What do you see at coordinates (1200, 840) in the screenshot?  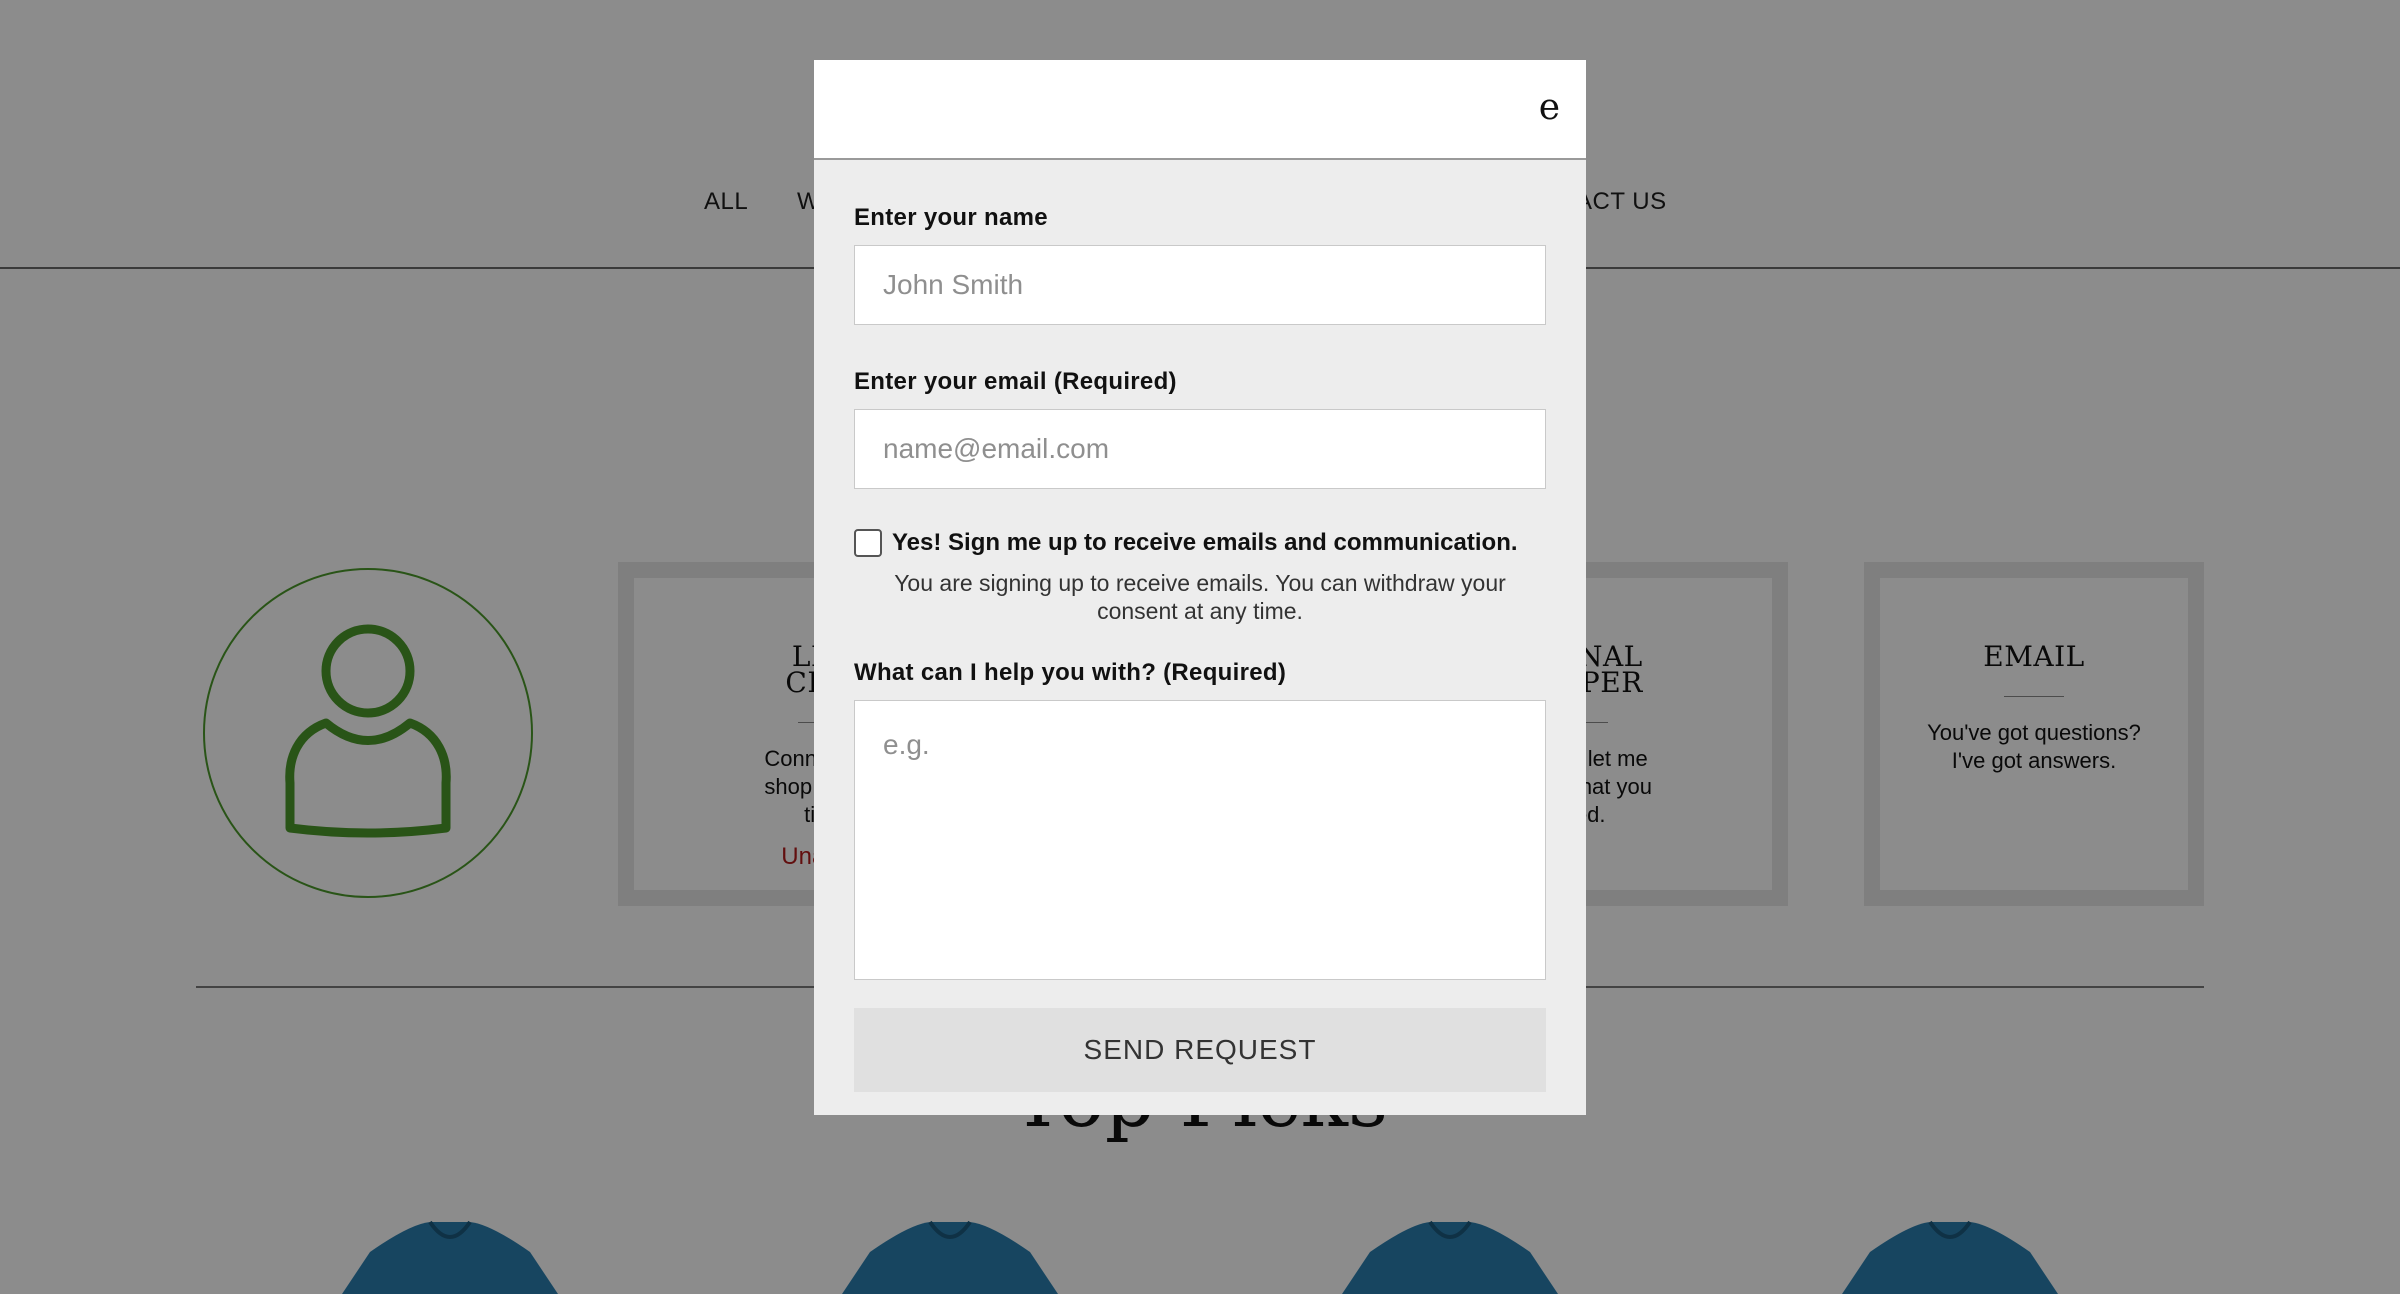 I see `help-textarea` at bounding box center [1200, 840].